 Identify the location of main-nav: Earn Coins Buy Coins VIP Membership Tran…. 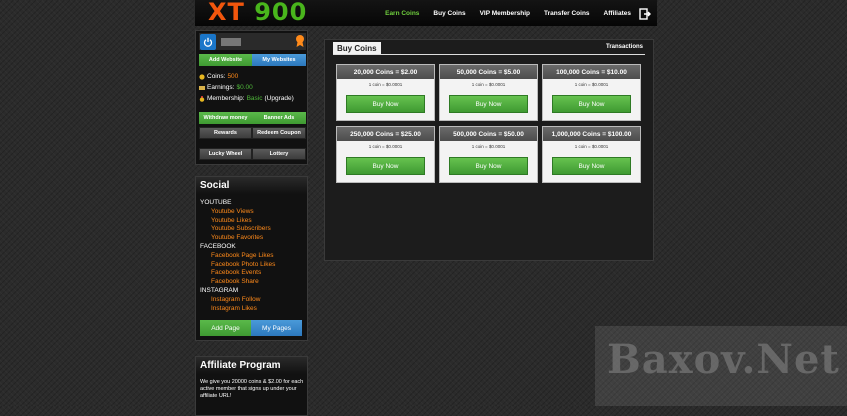
(511, 13).